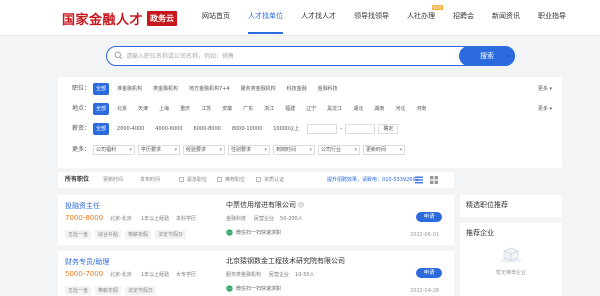 The image size is (600, 296). I want to click on filter-option: 服务类金融机构, so click(258, 89).